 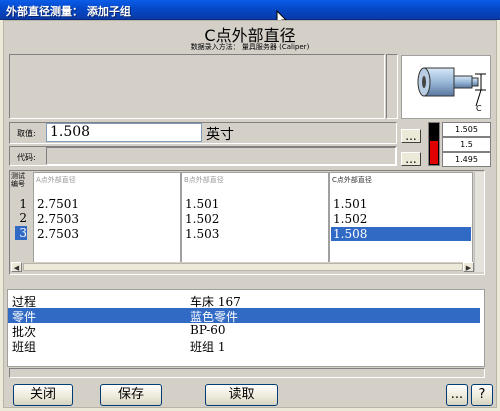 What do you see at coordinates (43, 395) in the screenshot?
I see `close-button: 关闭` at bounding box center [43, 395].